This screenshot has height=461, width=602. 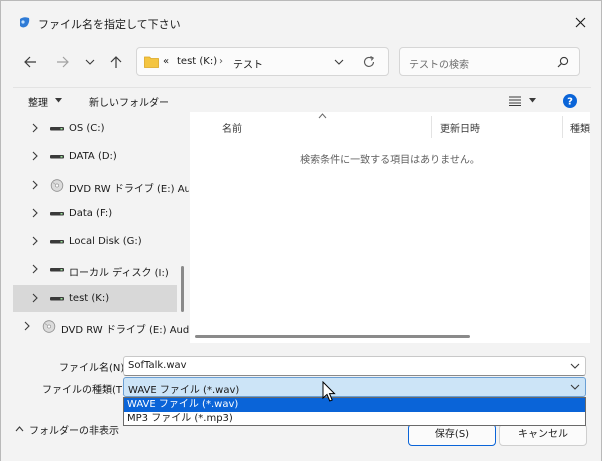 I want to click on tree-item-label: DATA (D:), so click(x=93, y=156).